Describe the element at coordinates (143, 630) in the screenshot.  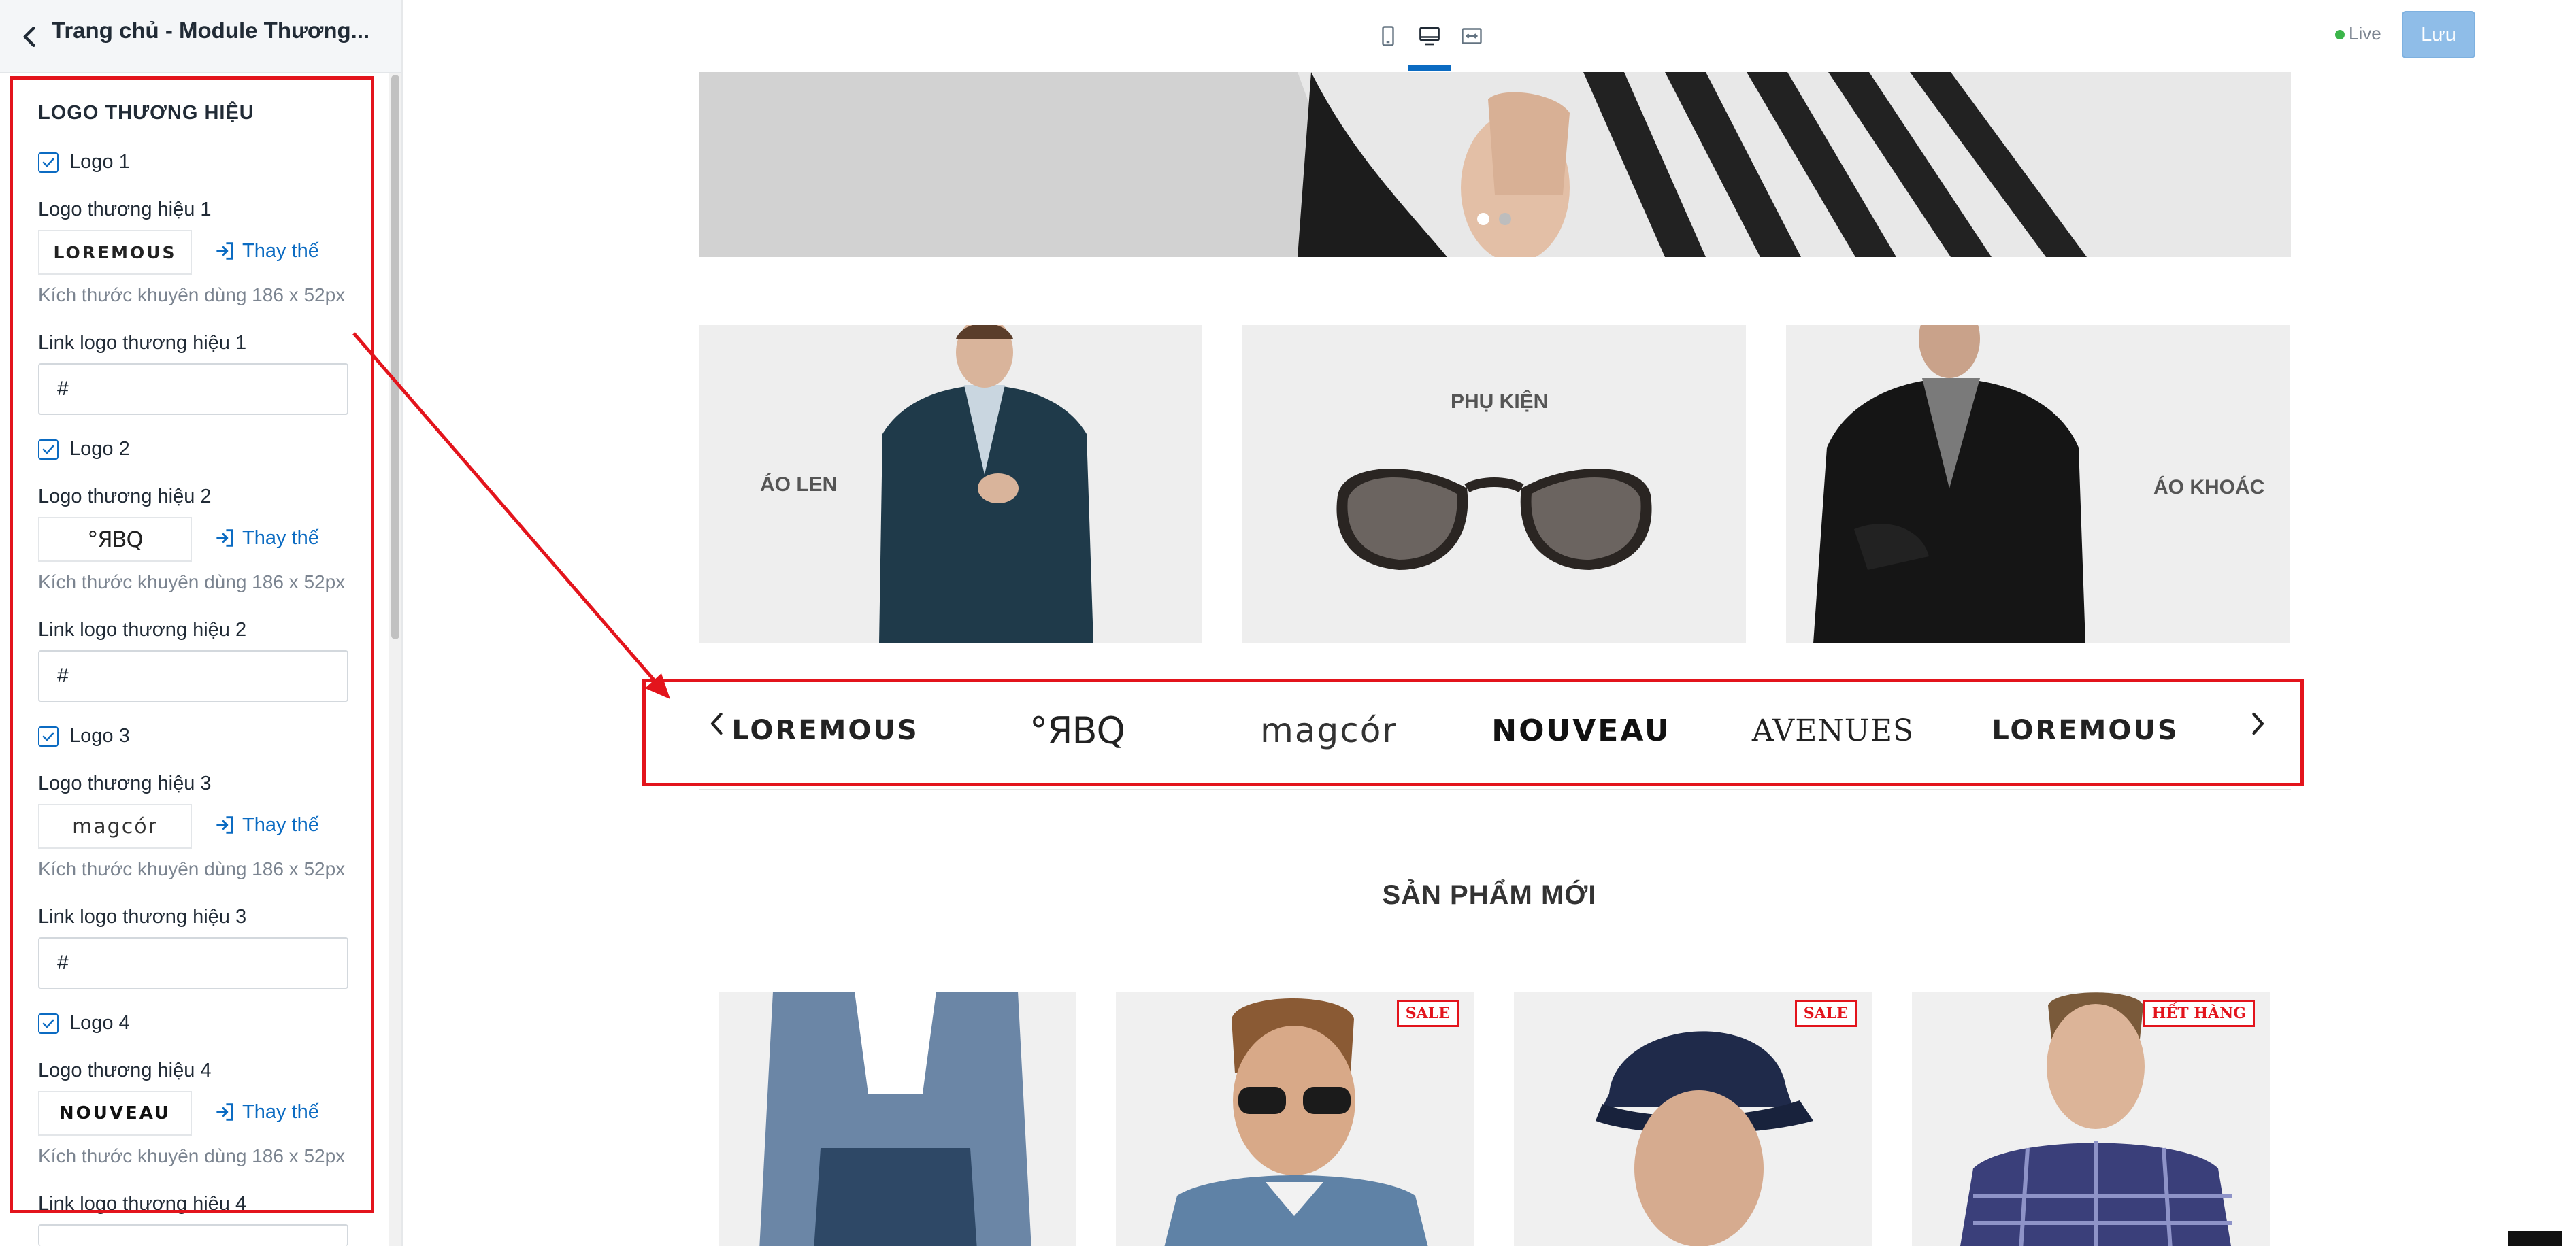
I see `link-label: Link logo thương hiệu 2` at that location.